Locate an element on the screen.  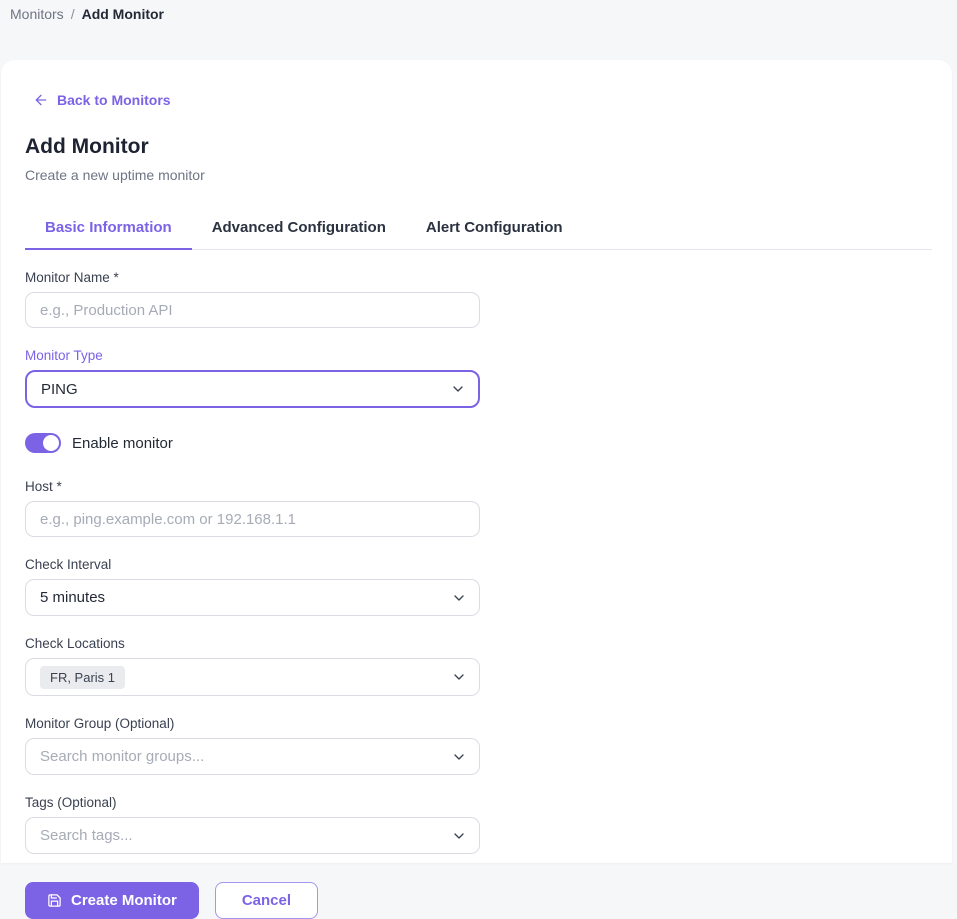
monitor-name-field: Monitor Name * is located at coordinates (252, 299).